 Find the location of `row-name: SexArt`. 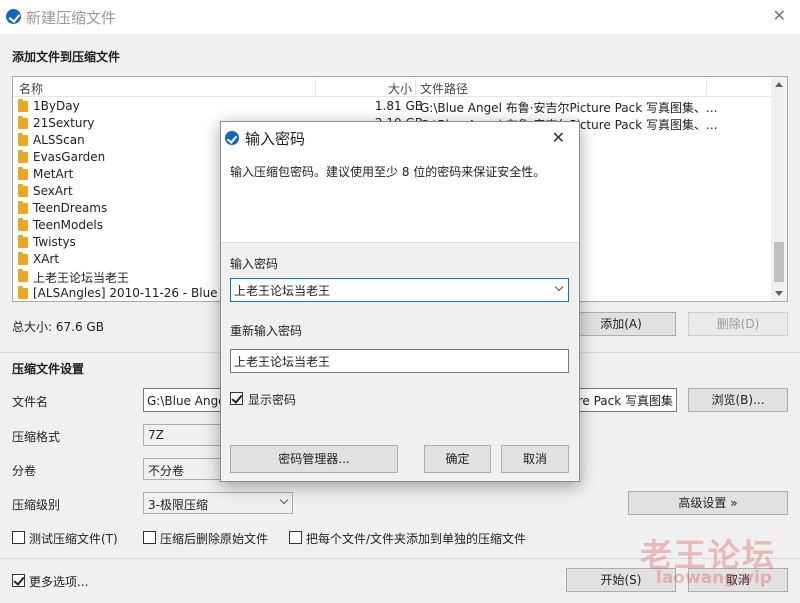

row-name: SexArt is located at coordinates (53, 191).